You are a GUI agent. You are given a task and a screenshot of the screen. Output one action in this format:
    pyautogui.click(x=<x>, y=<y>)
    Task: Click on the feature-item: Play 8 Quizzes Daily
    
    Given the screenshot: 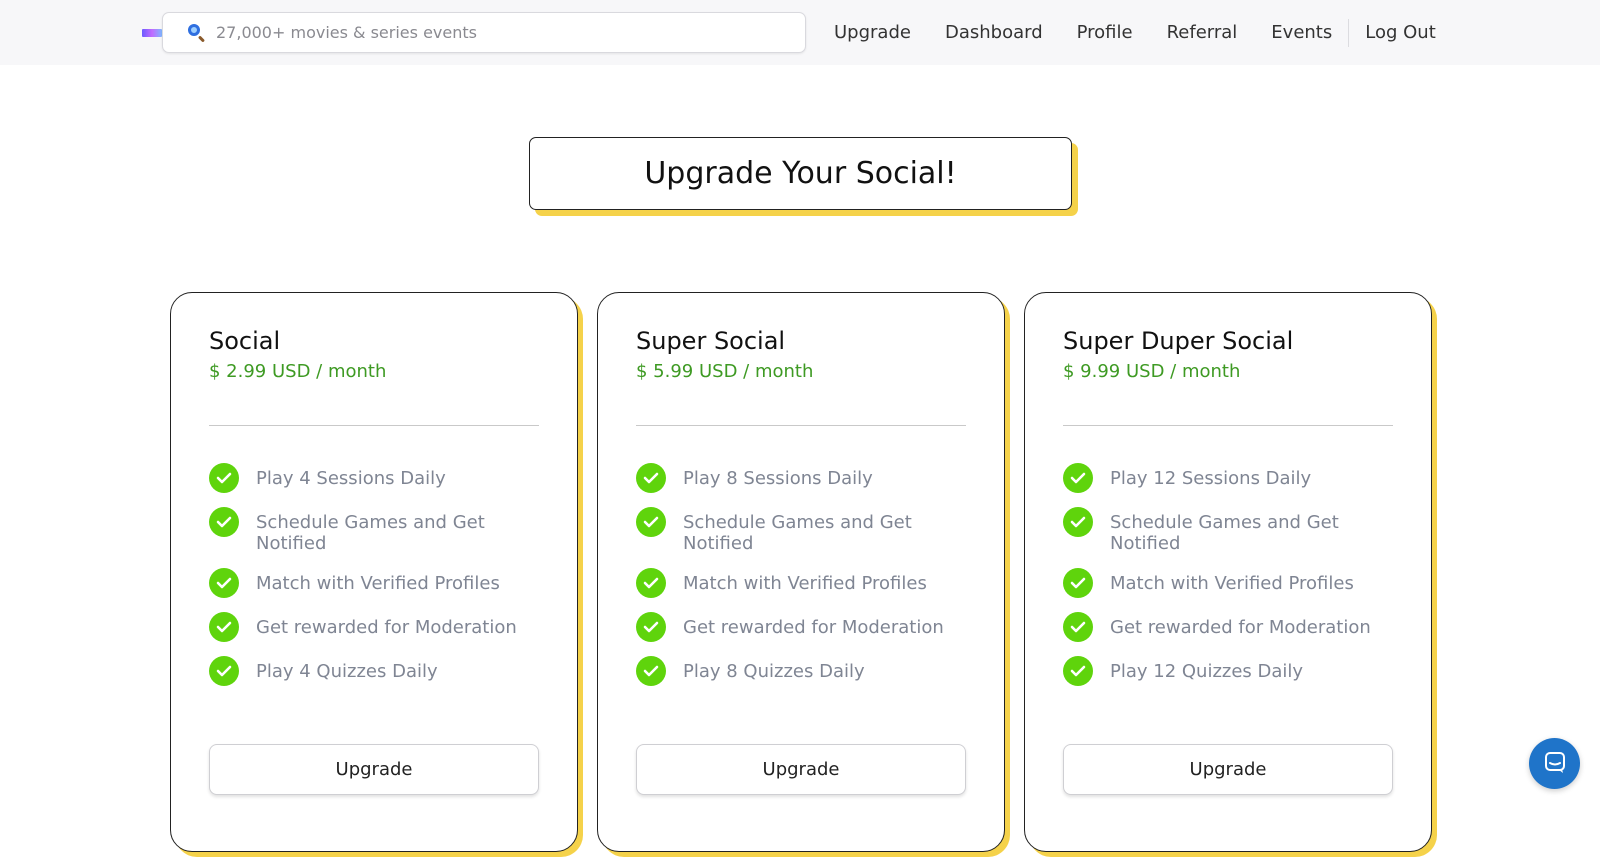 What is the action you would take?
    pyautogui.click(x=806, y=671)
    